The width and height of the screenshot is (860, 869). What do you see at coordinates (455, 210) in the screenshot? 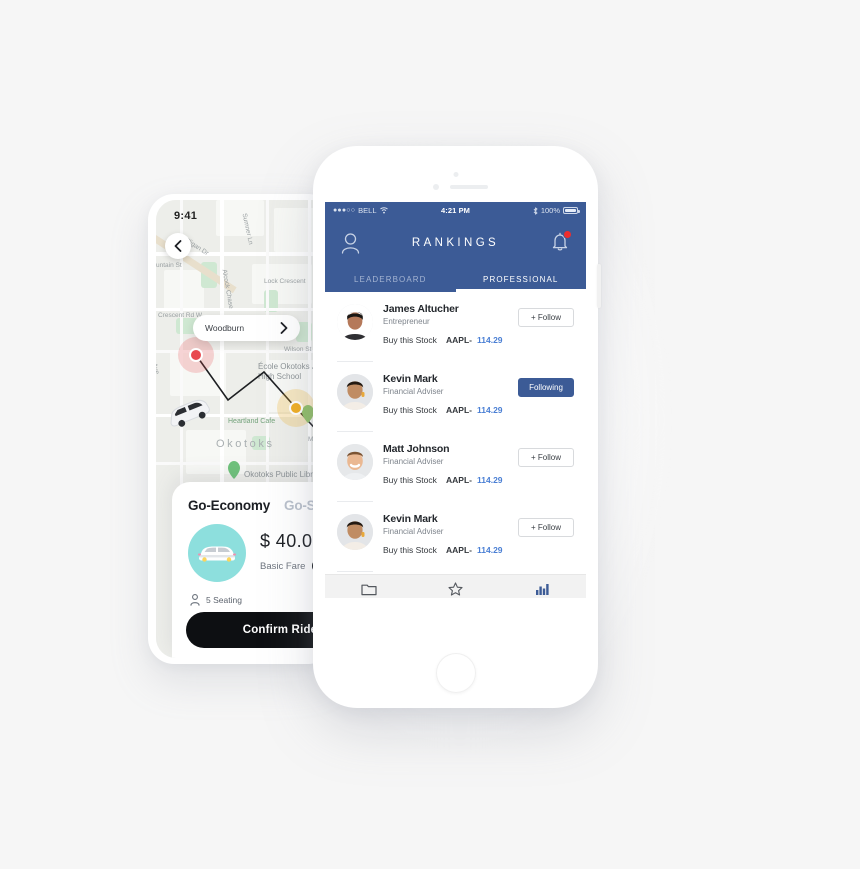
I see `ios-status-bar: ●●●○○ BELL 4:21 PM 100%` at bounding box center [455, 210].